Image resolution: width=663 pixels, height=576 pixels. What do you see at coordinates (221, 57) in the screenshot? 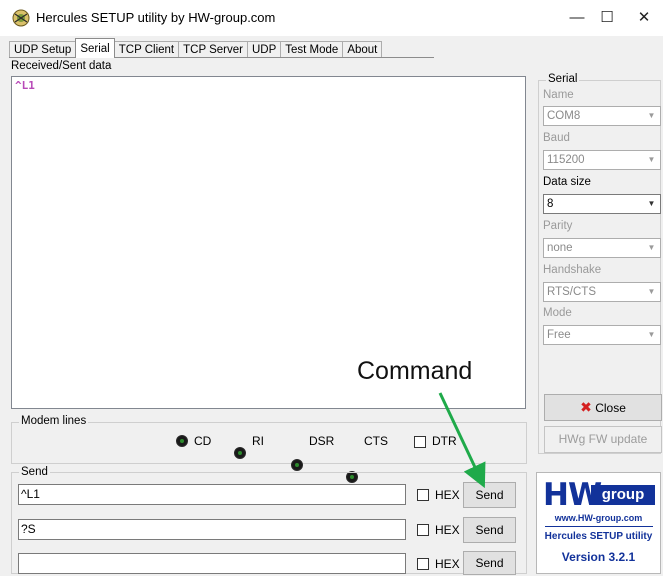
I see `tab-underline` at bounding box center [221, 57].